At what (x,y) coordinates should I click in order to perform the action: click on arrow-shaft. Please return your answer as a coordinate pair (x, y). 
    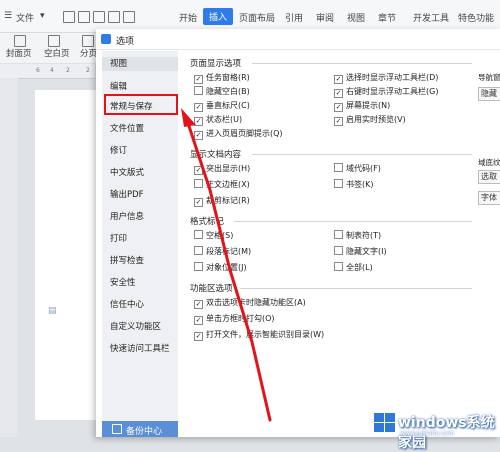
    Looking at the image, I should click on (228, 268).